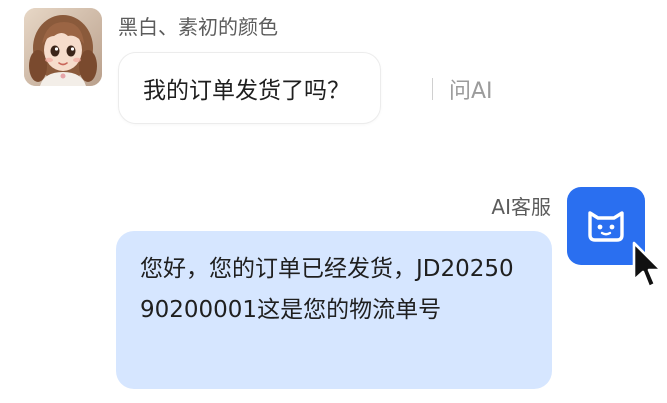 This screenshot has height=403, width=667. I want to click on user-name: 黑白、素初的颜色, so click(198, 27).